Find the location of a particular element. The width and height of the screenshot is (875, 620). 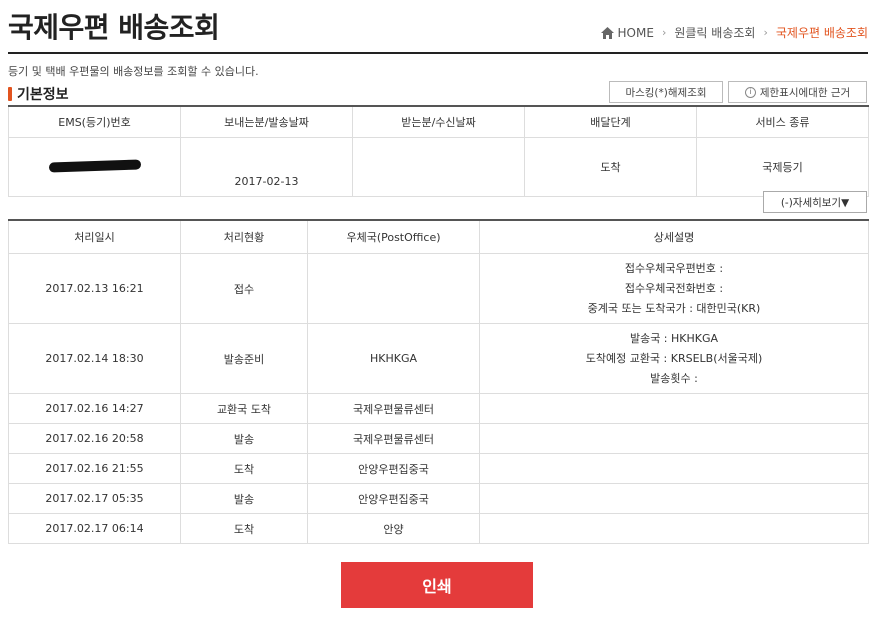

recipient-date-cell is located at coordinates (438, 167).